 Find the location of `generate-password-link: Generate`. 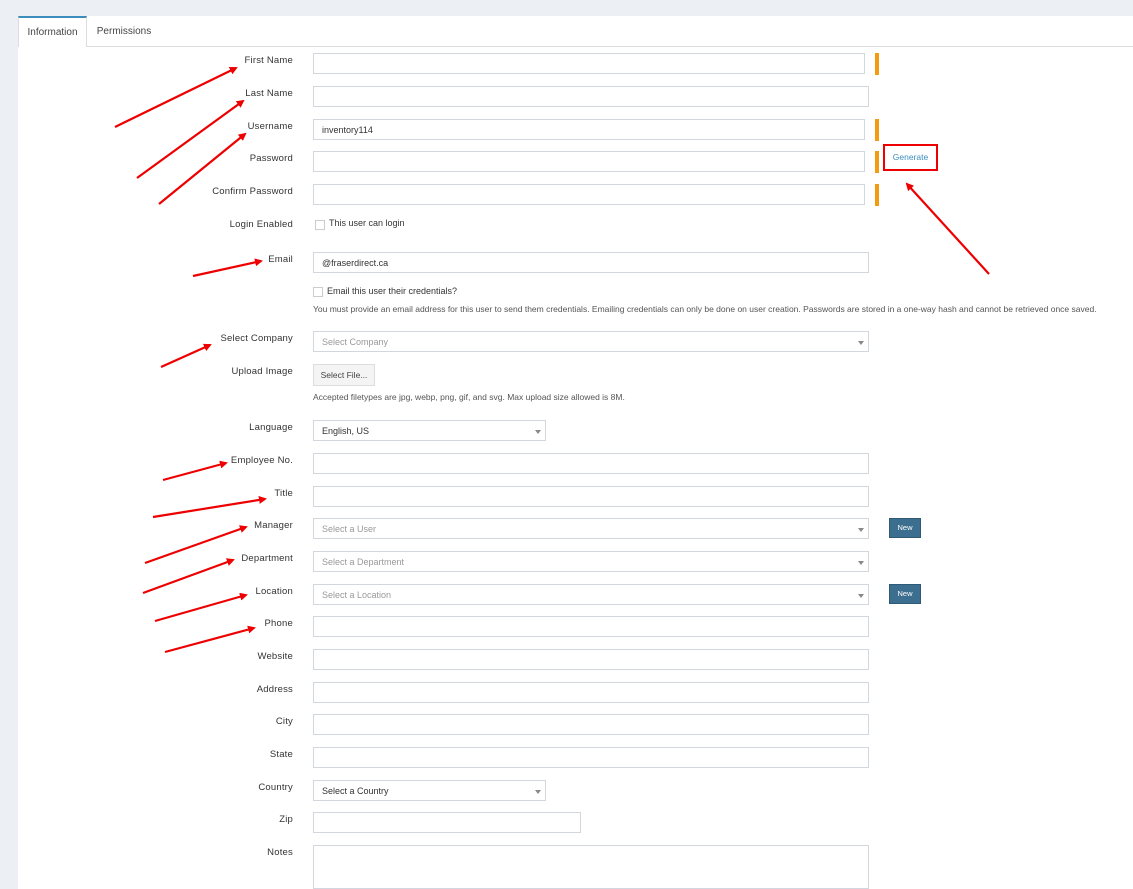

generate-password-link: Generate is located at coordinates (910, 157).